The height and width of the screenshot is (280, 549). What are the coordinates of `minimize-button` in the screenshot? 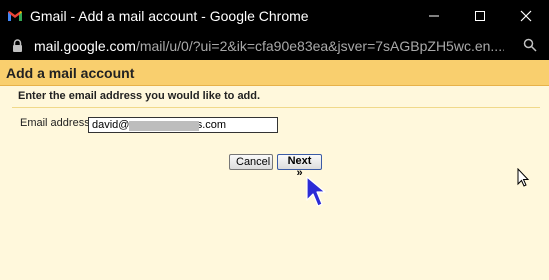 It's located at (434, 16).